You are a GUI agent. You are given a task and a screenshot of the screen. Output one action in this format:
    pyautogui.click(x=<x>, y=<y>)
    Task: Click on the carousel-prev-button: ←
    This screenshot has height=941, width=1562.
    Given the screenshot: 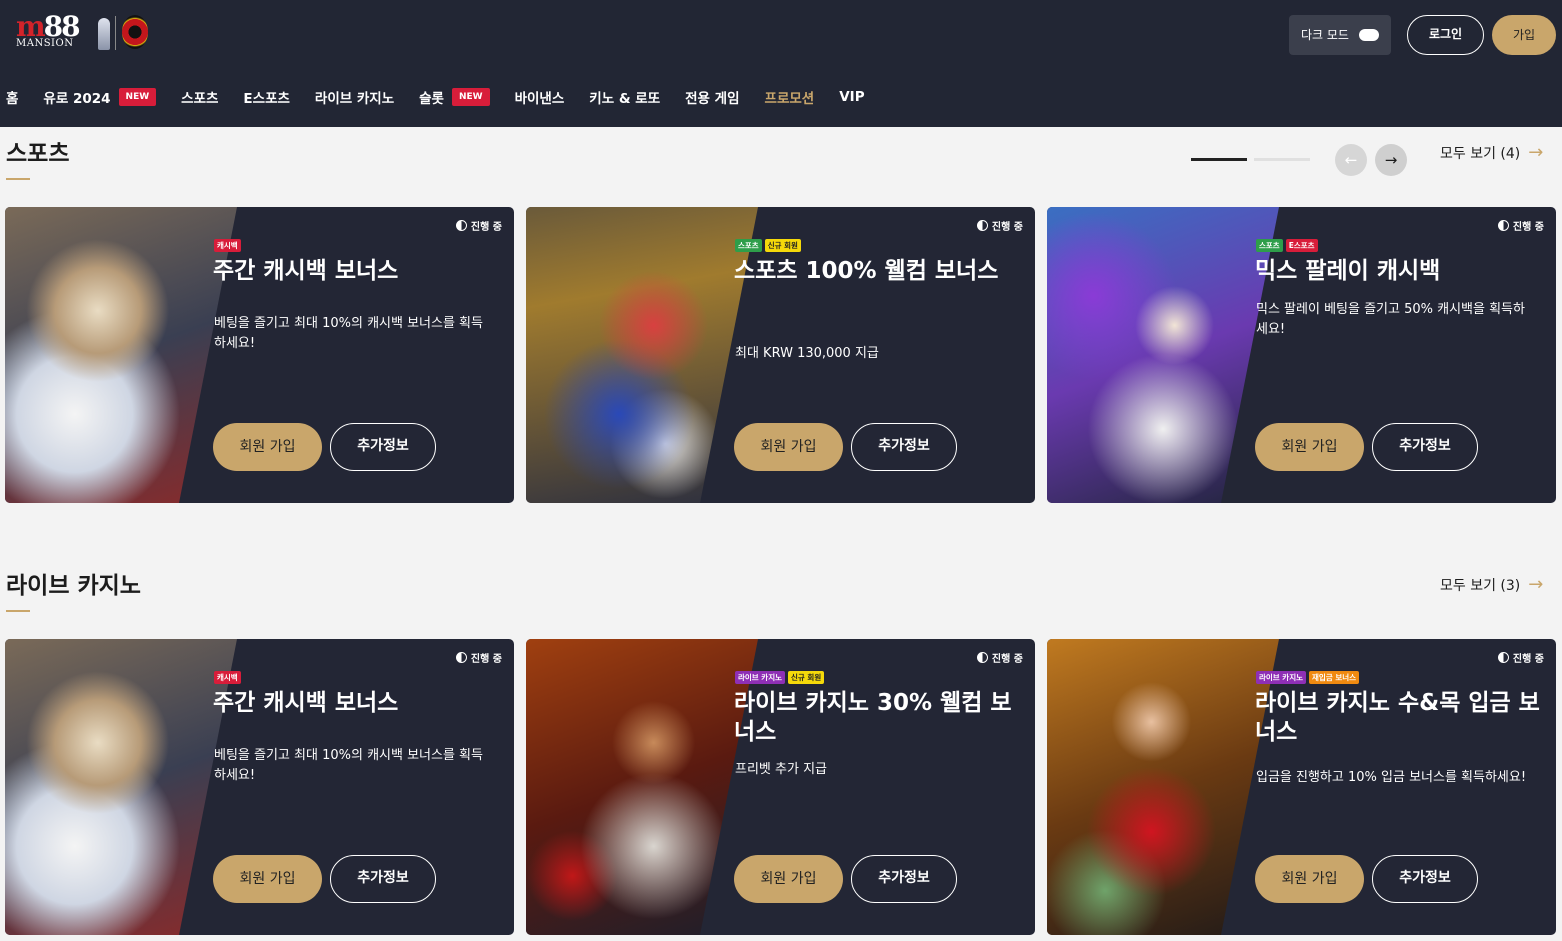 What is the action you would take?
    pyautogui.click(x=1351, y=160)
    